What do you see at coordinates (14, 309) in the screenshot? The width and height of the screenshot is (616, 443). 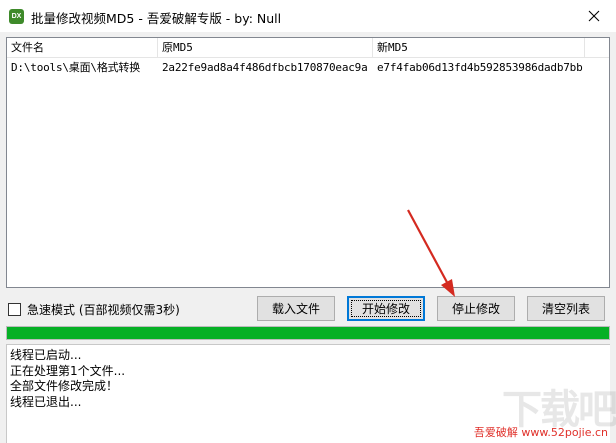 I see `fast-mode-checkbox` at bounding box center [14, 309].